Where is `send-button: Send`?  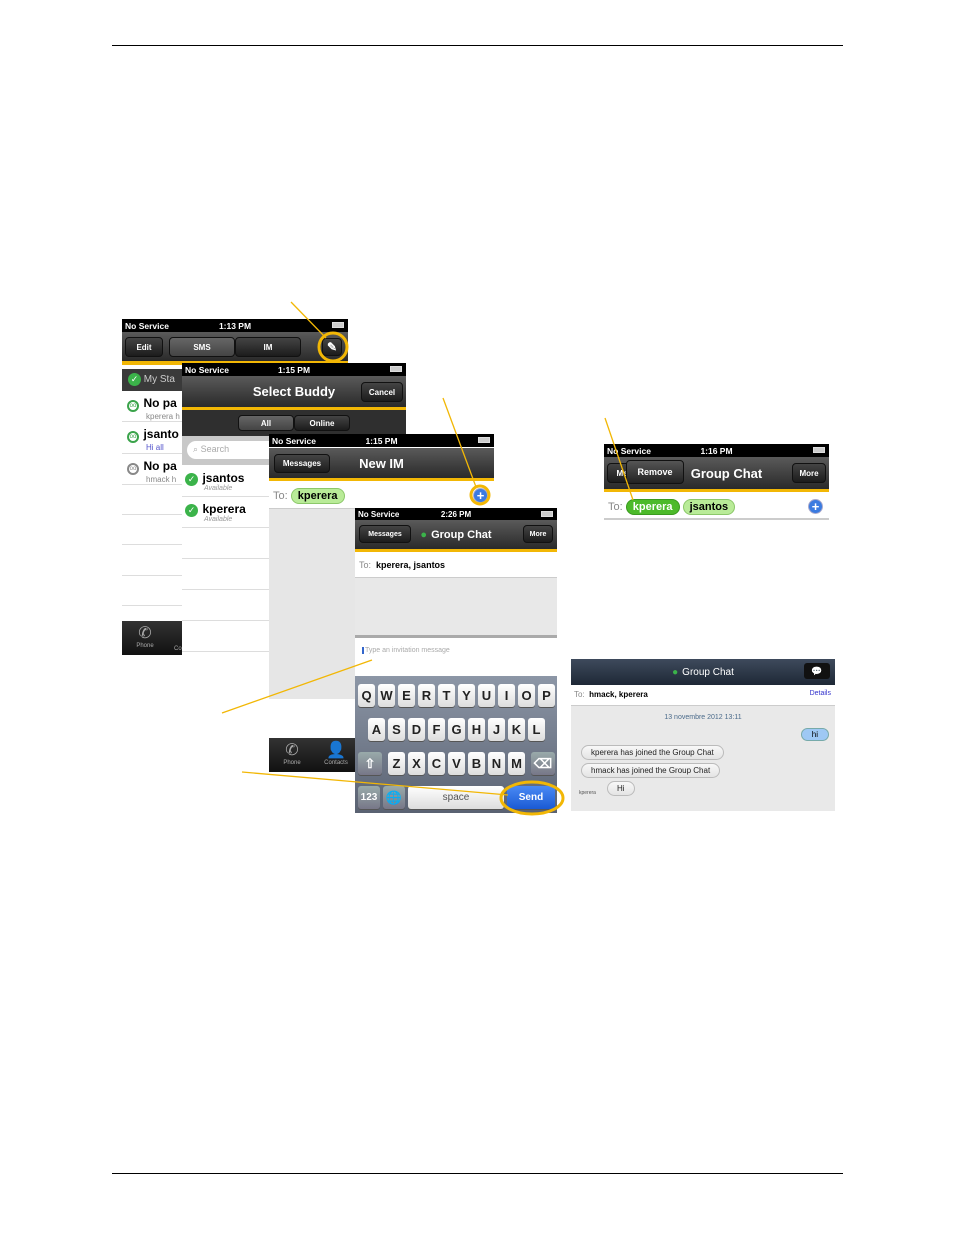
send-button: Send is located at coordinates (531, 797).